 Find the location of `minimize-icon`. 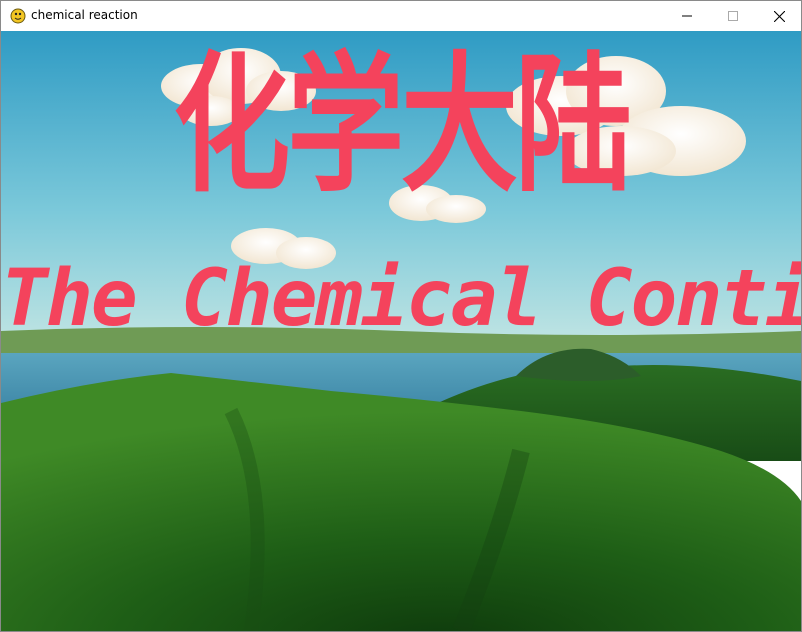

minimize-icon is located at coordinates (687, 16).